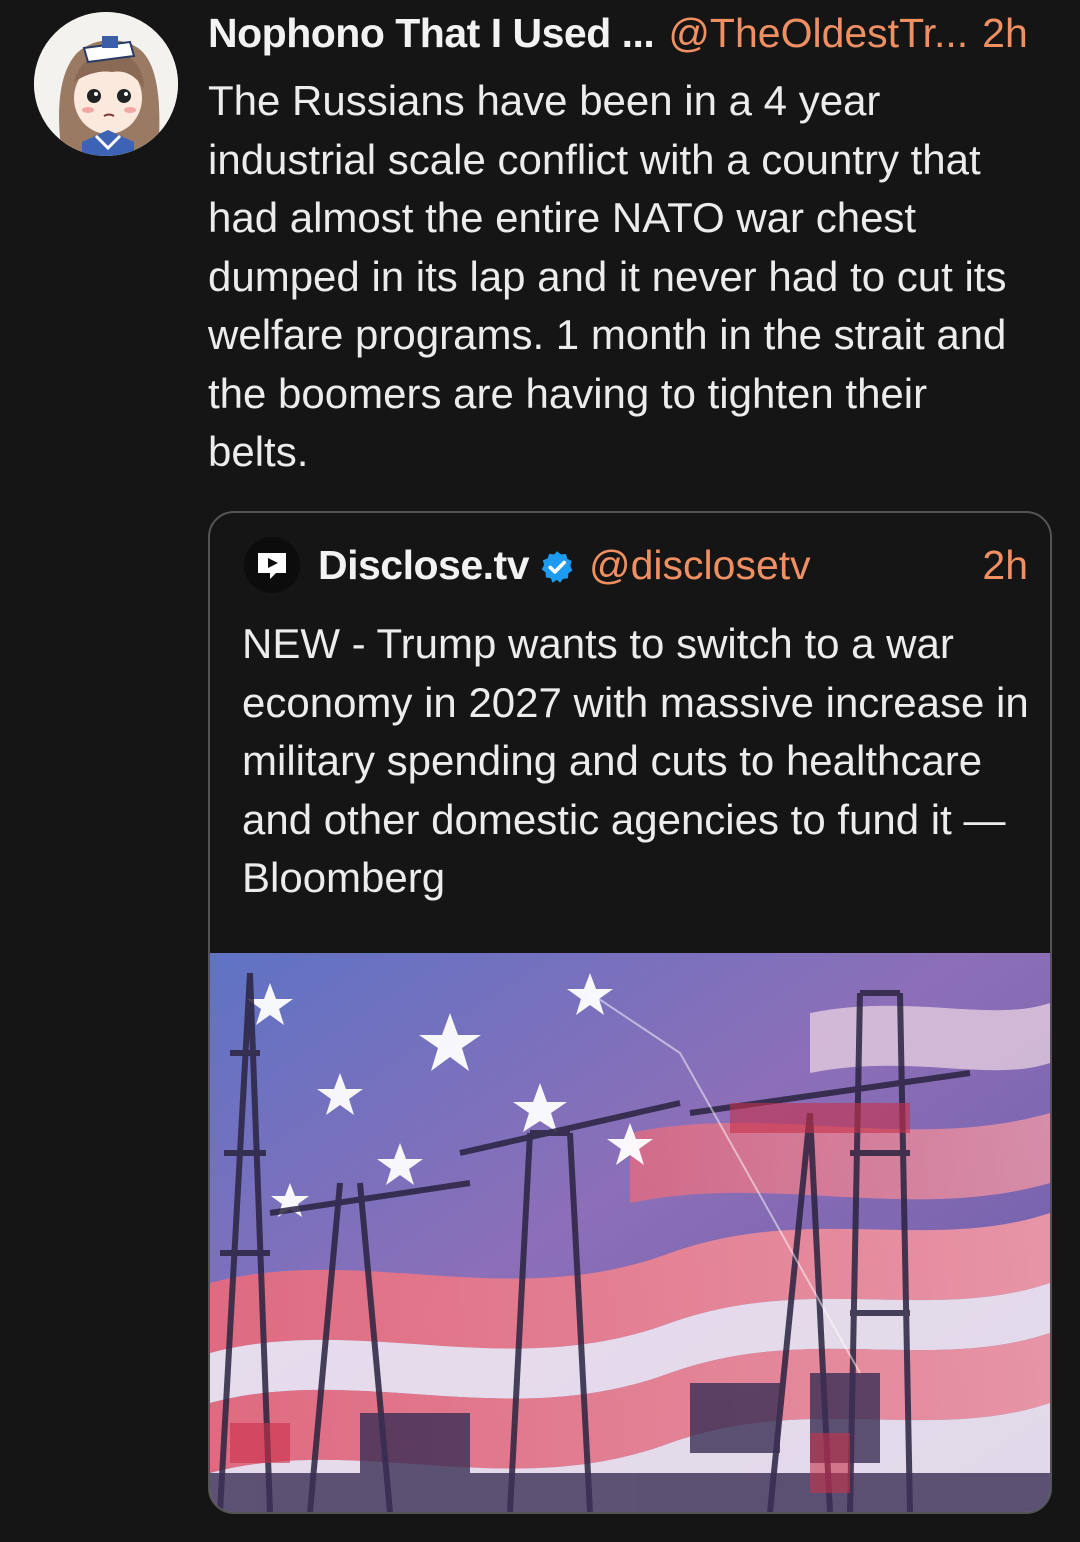 This screenshot has width=1080, height=1542. I want to click on post-timestamp: 2h, so click(1005, 33).